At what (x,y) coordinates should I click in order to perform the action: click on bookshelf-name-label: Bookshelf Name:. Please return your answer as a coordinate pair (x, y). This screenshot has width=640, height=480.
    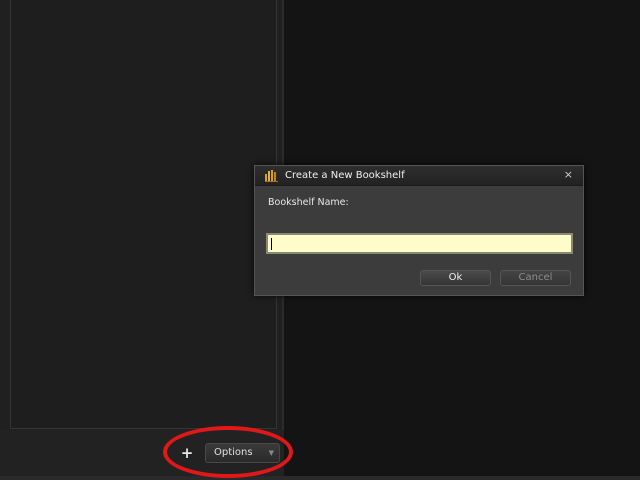
    Looking at the image, I should click on (308, 202).